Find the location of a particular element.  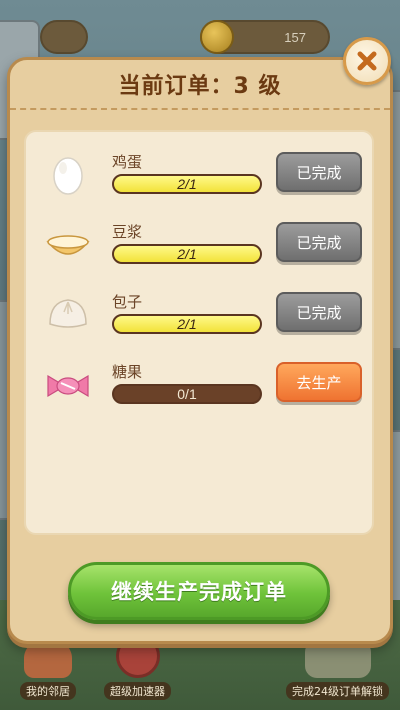

close-button is located at coordinates (367, 61).